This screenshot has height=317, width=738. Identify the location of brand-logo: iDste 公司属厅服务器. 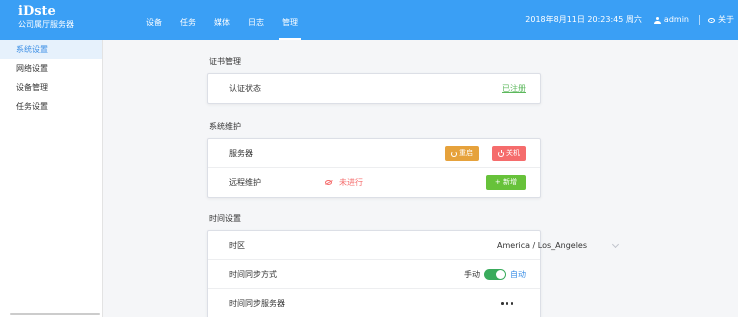
(46, 18).